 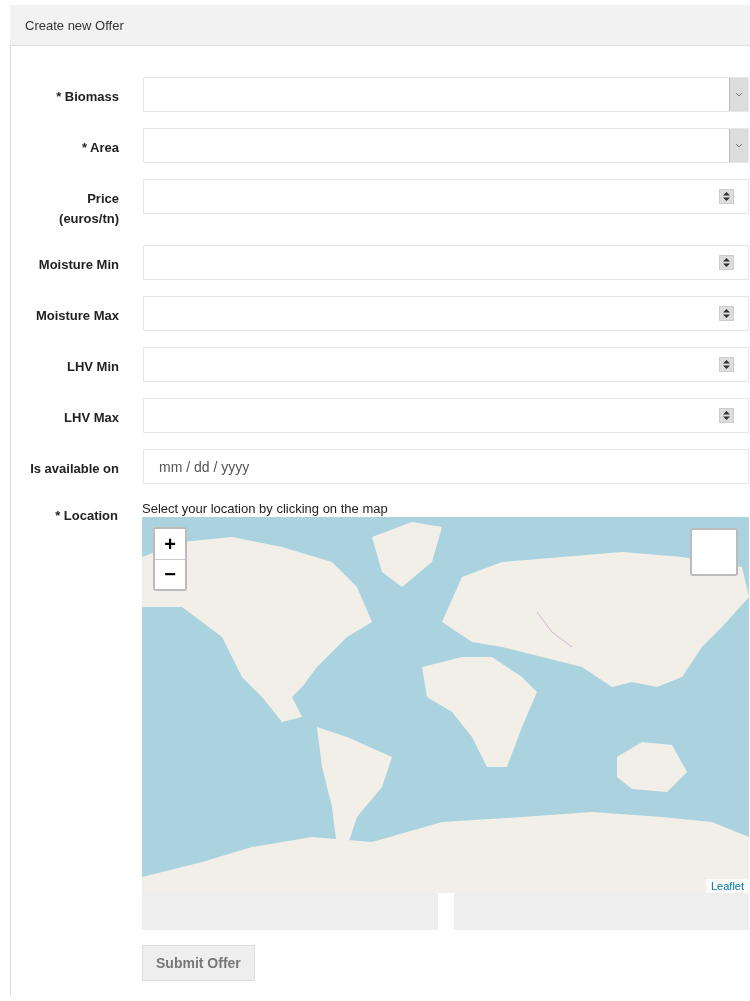 I want to click on zoom-out-button: −, so click(x=170, y=574).